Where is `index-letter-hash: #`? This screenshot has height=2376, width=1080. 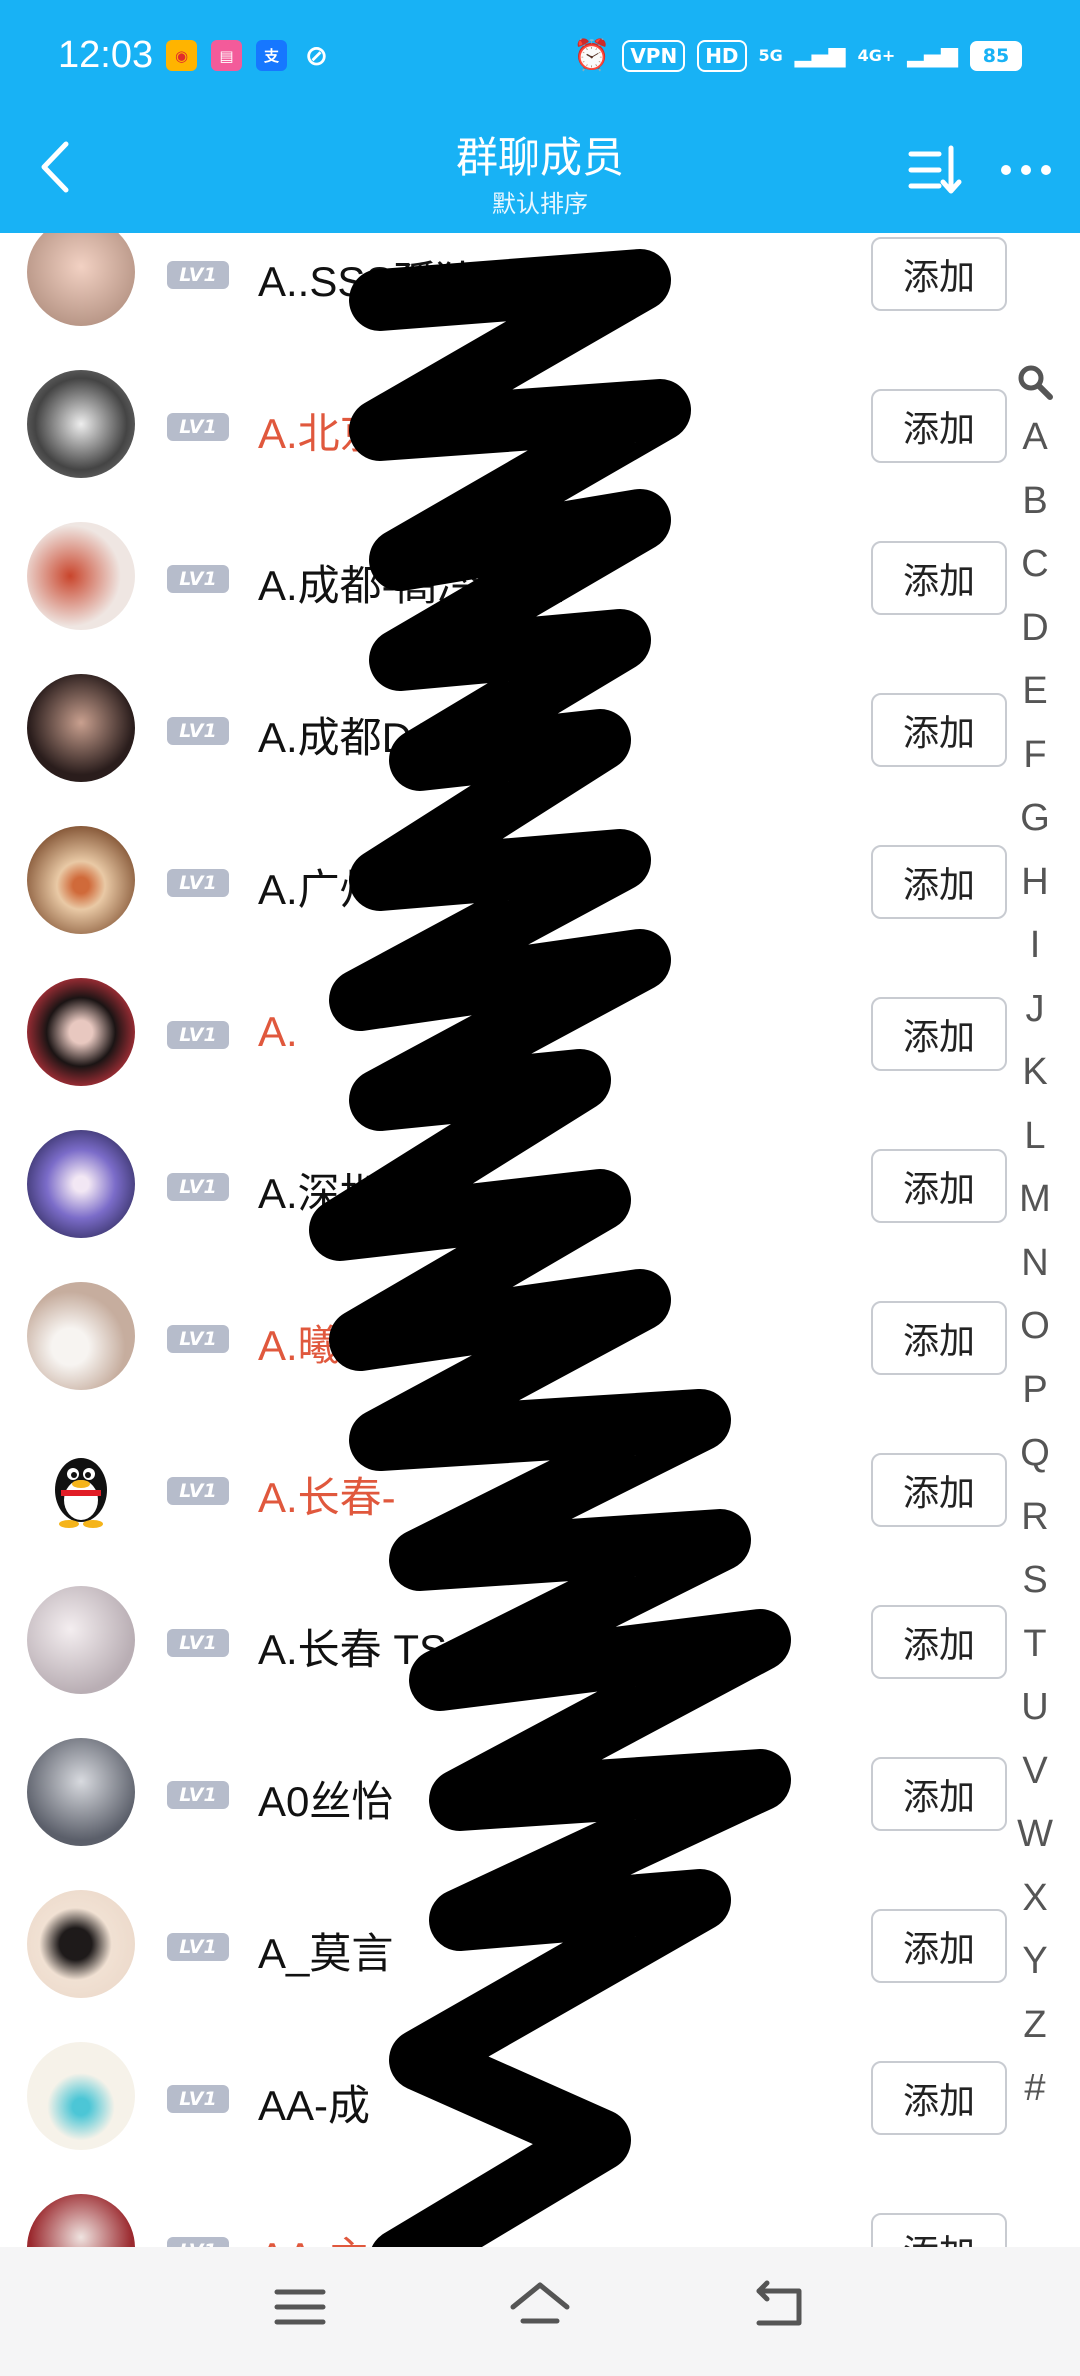 index-letter-hash: # is located at coordinates (1035, 2089).